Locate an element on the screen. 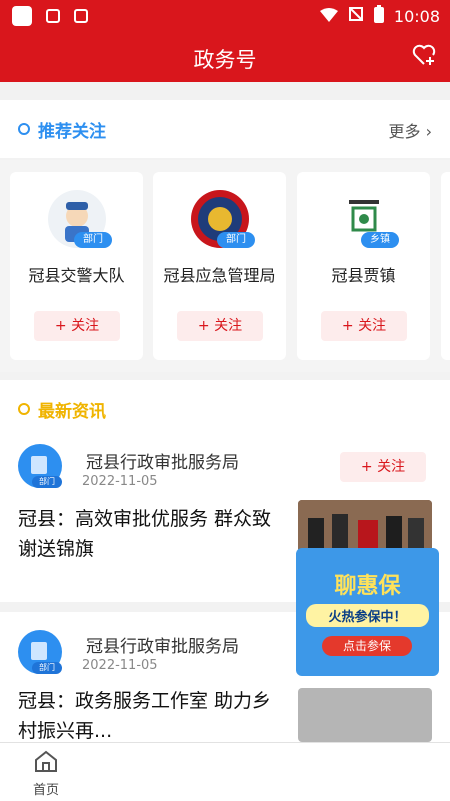 The height and width of the screenshot is (801, 450). account-card: 部门 冠县应急管理局 + 关注 is located at coordinates (219, 266).